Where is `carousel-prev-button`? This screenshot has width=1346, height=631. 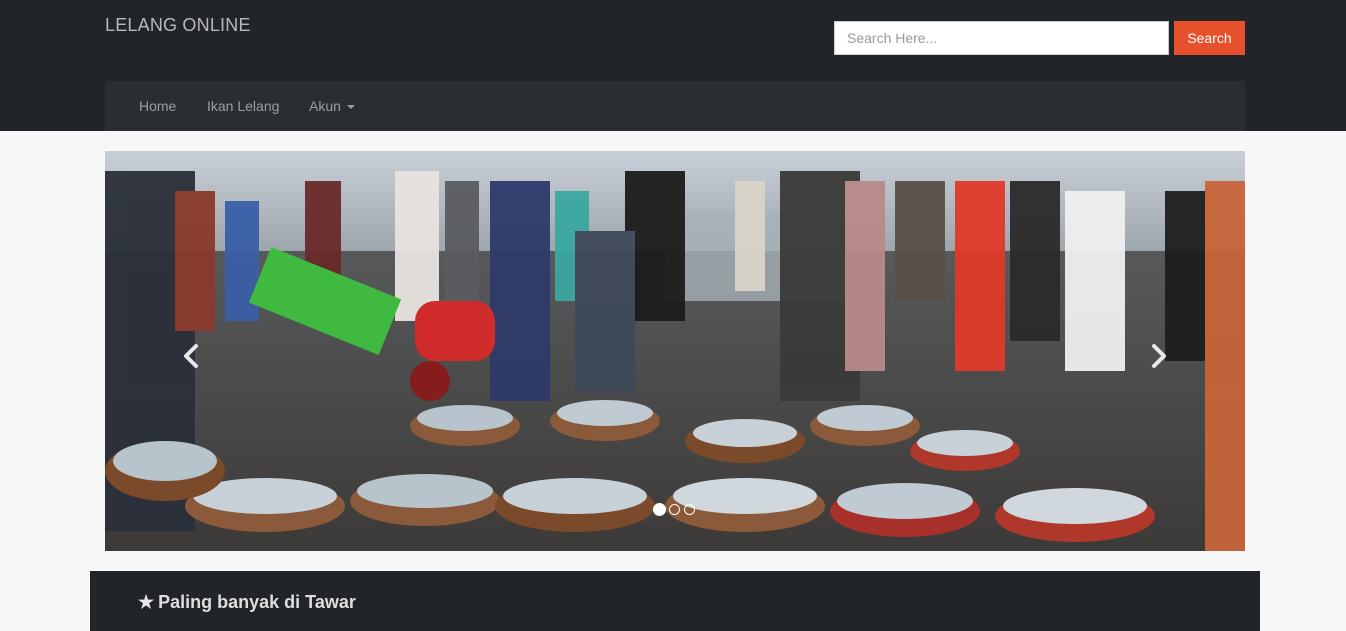 carousel-prev-button is located at coordinates (192, 356).